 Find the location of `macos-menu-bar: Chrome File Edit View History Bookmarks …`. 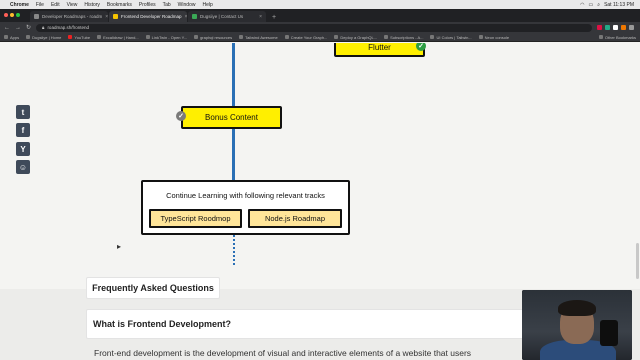

macos-menu-bar: Chrome File Edit View History Bookmarks … is located at coordinates (320, 4).